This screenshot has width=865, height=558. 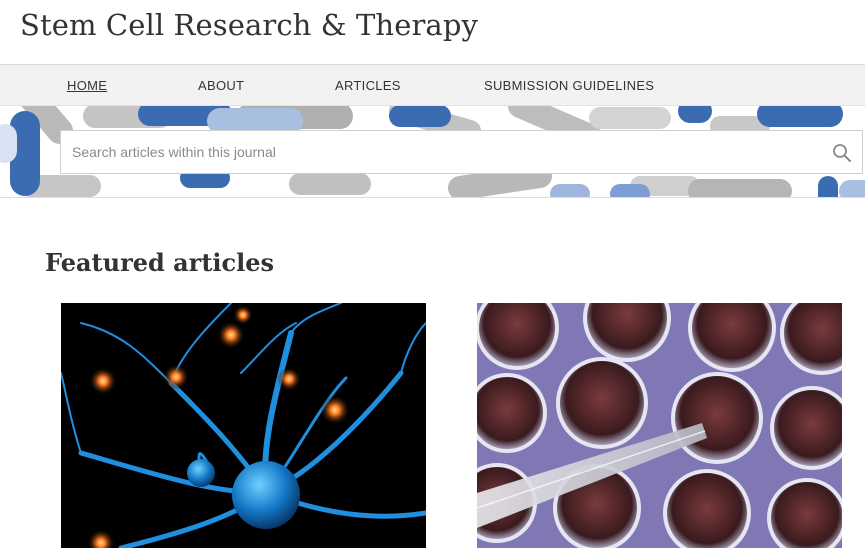 I want to click on search-input, so click(x=441, y=152).